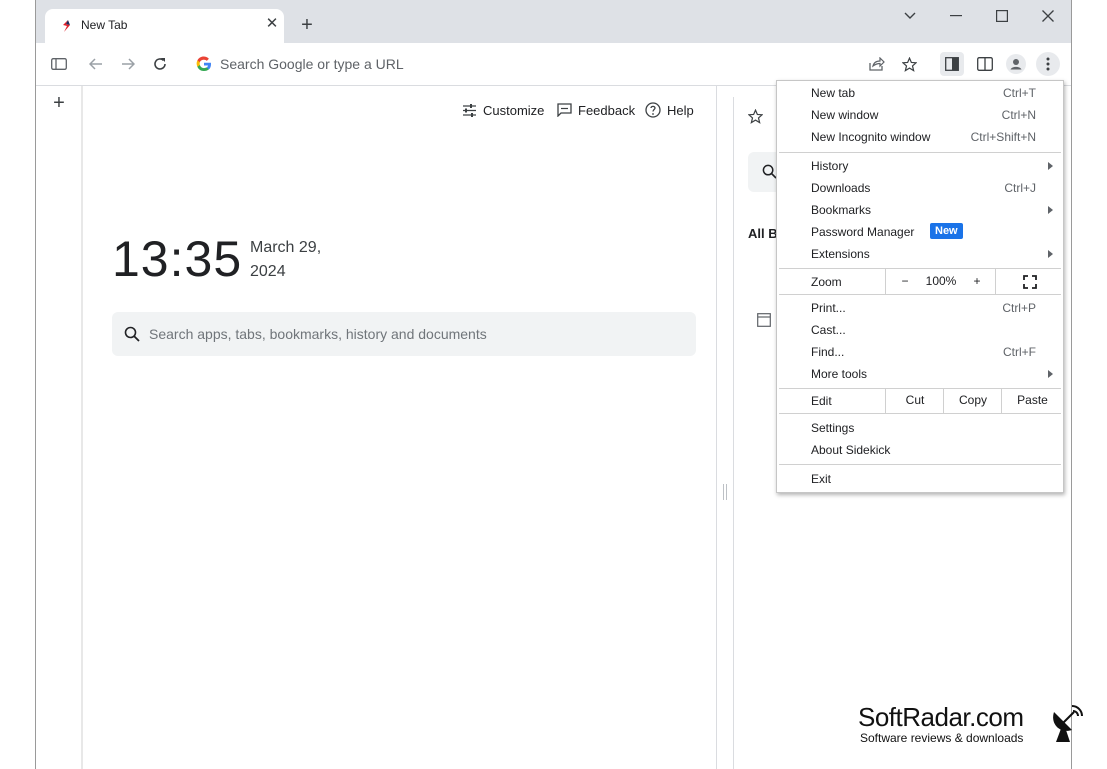  What do you see at coordinates (1016, 64) in the screenshot?
I see `profile-avatar-icon` at bounding box center [1016, 64].